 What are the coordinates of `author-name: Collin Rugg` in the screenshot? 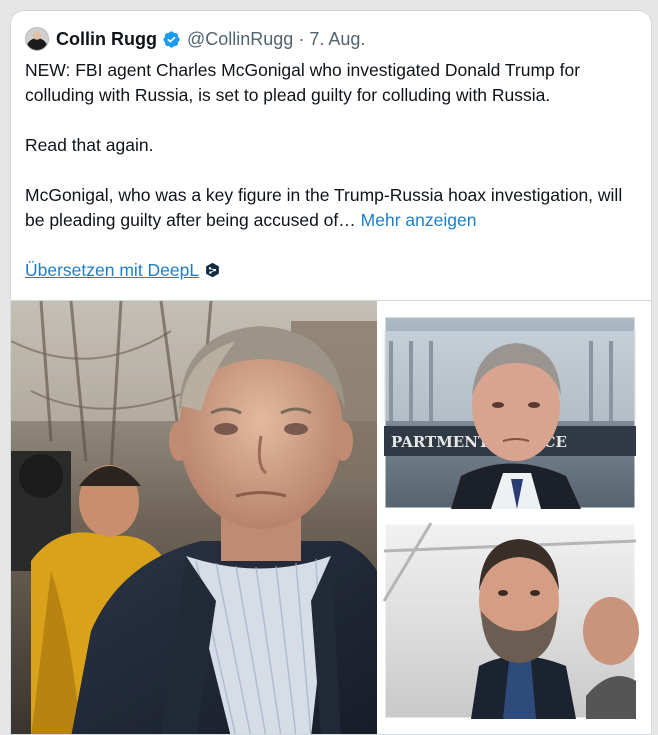 It's located at (106, 39).